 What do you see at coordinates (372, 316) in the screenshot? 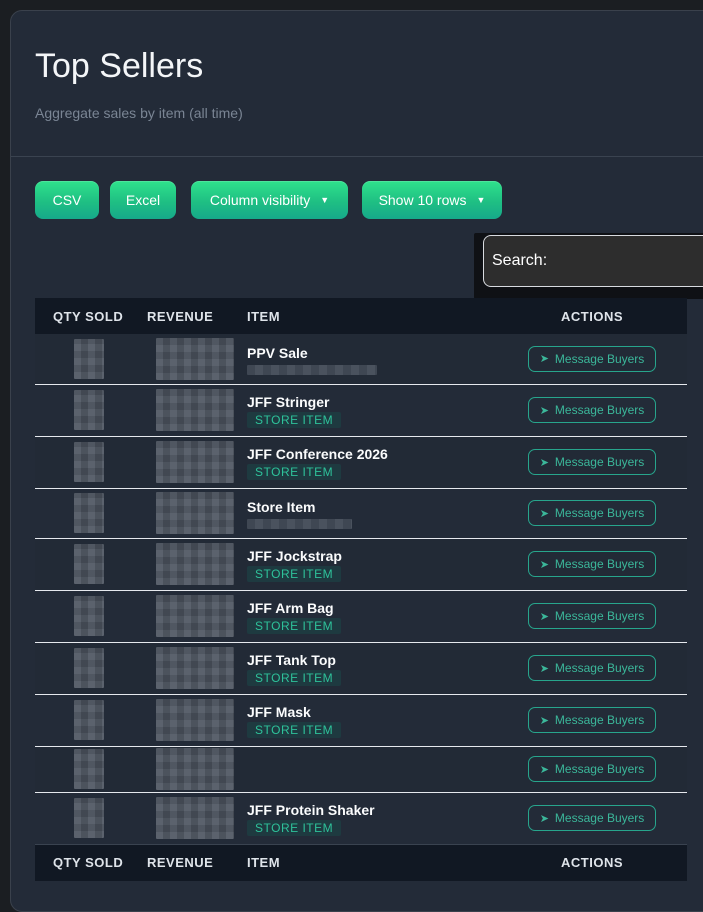
I see `header-item: ITEM` at bounding box center [372, 316].